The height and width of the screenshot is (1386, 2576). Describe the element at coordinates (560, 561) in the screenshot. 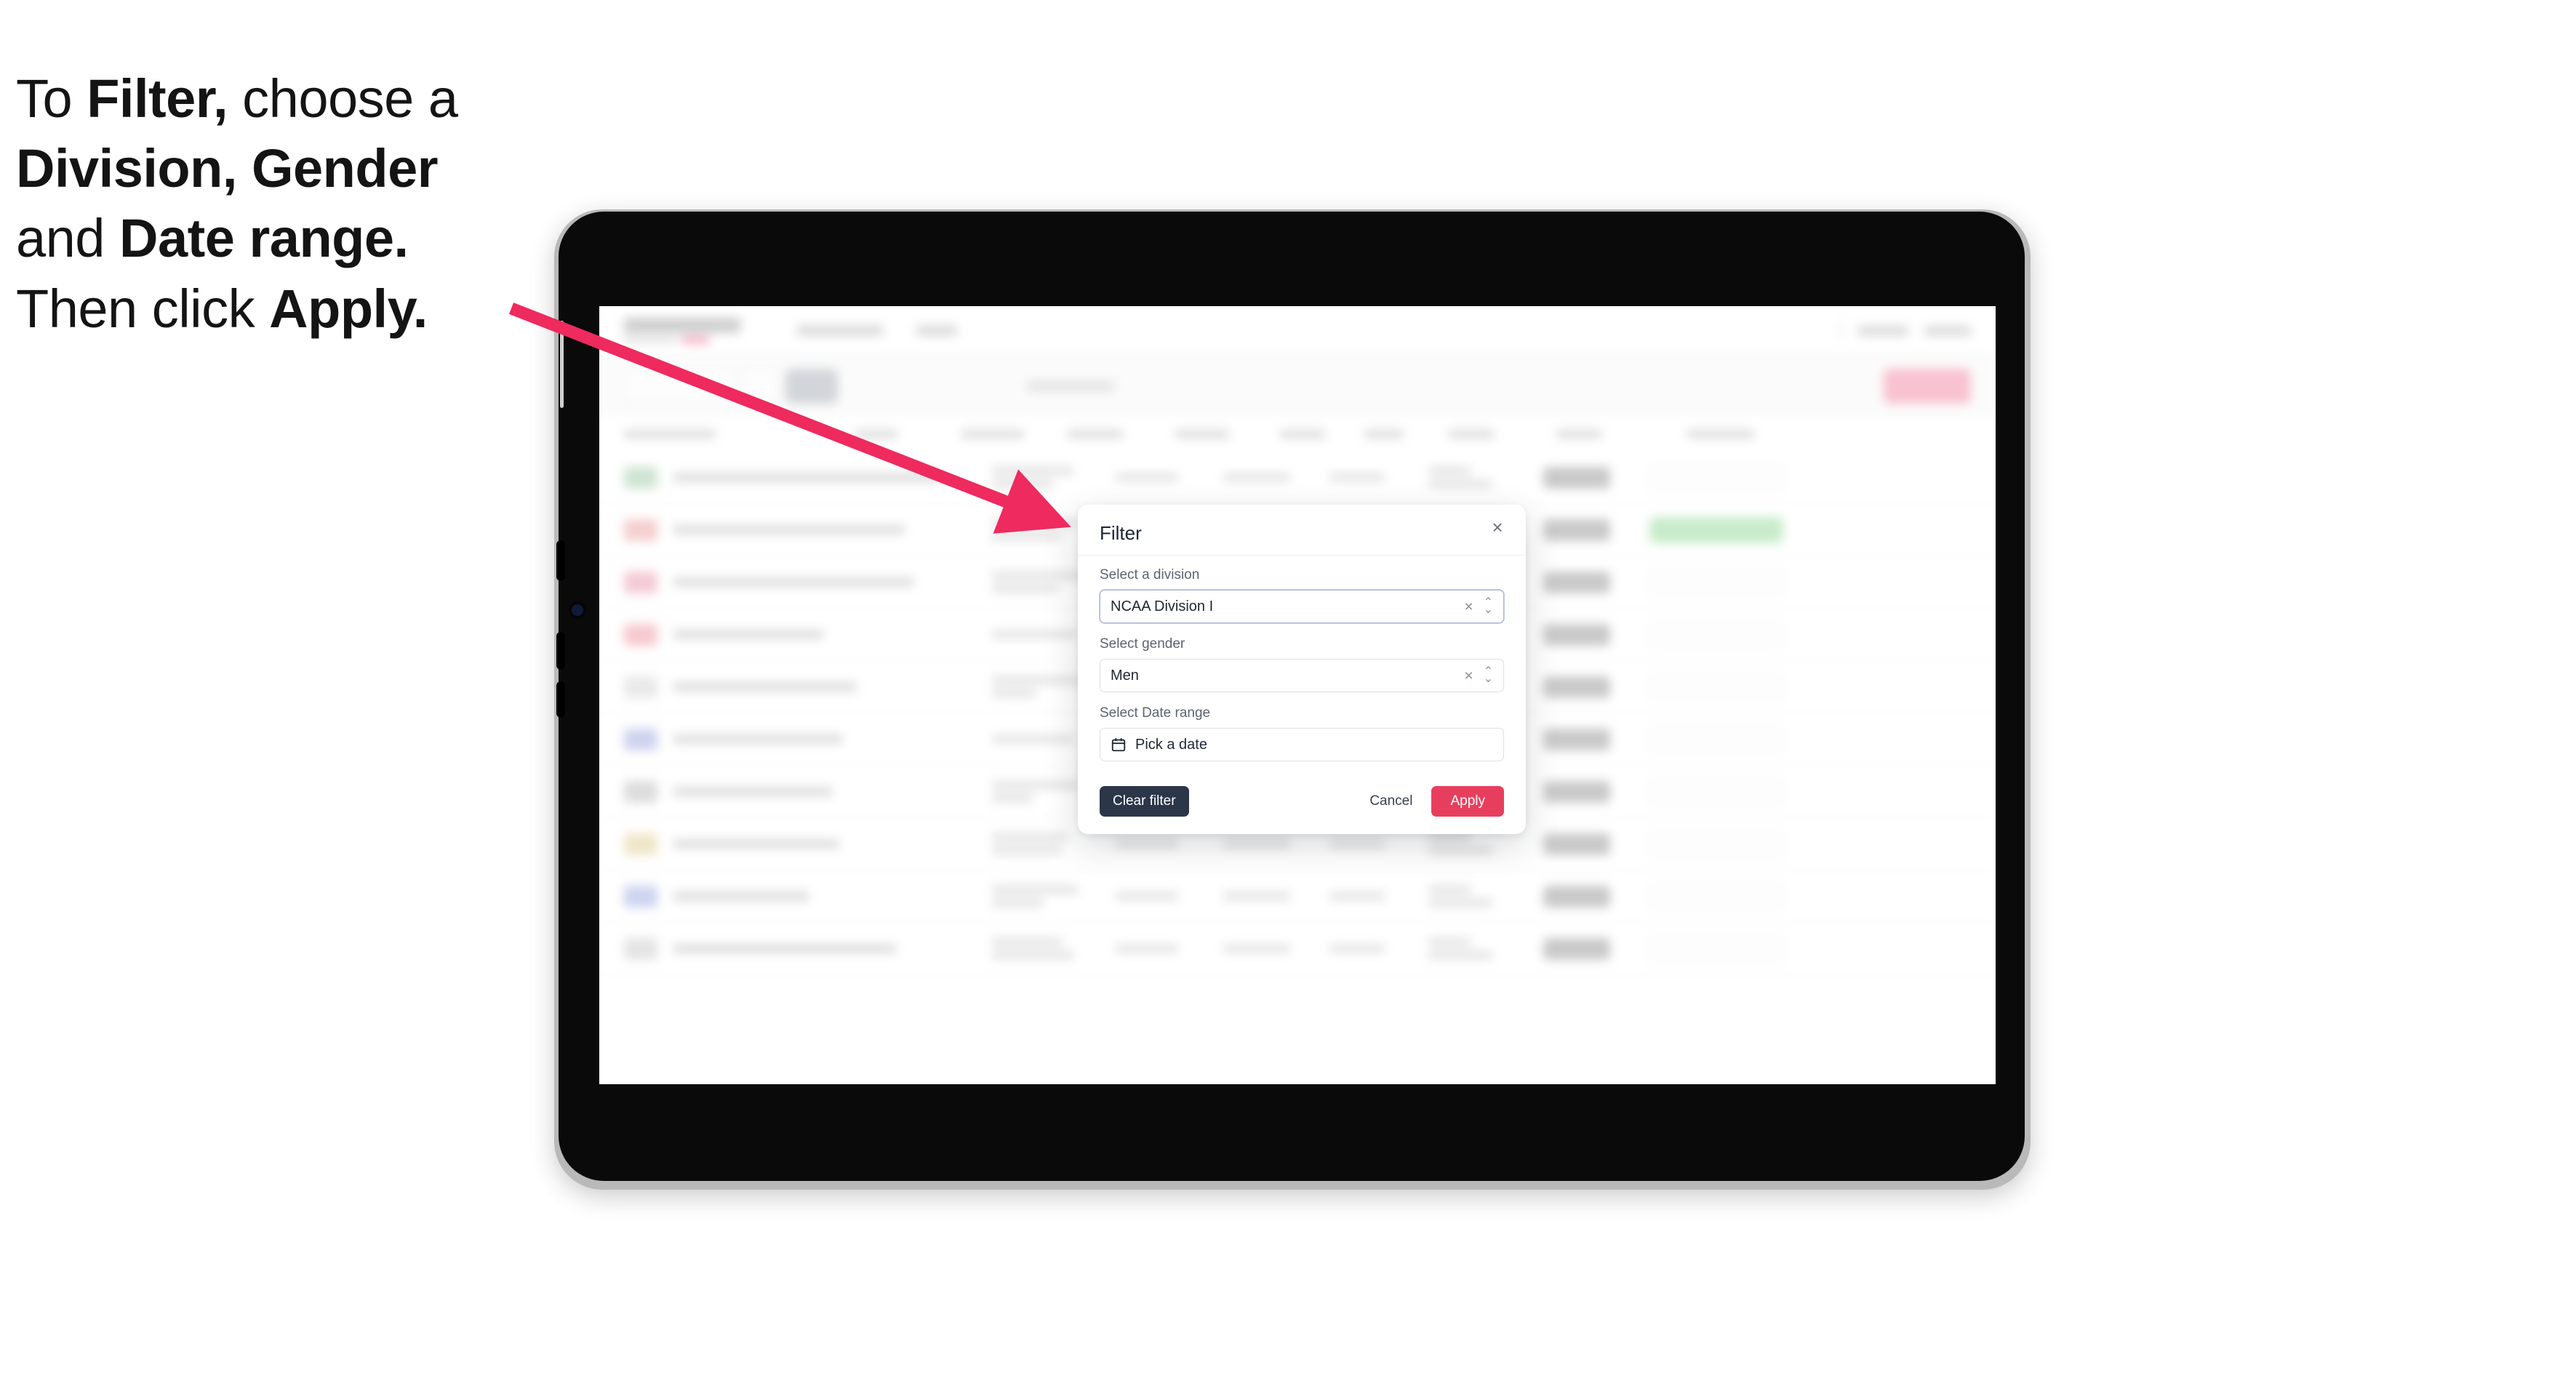

I see `volume-up-button` at that location.